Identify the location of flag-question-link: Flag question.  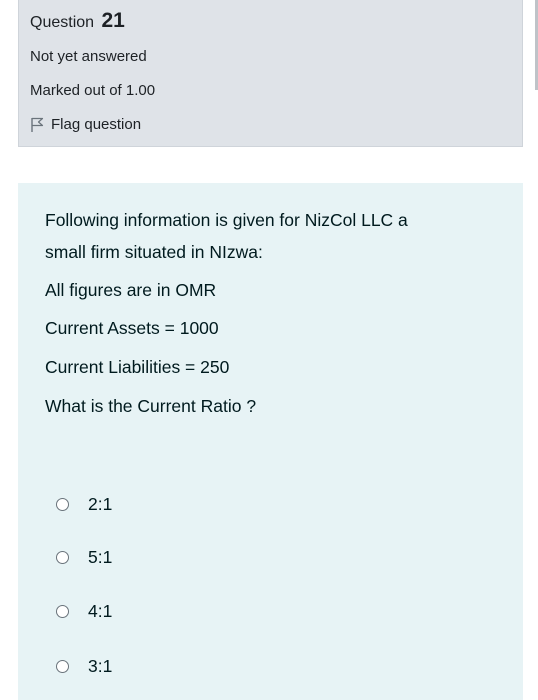
(85, 124).